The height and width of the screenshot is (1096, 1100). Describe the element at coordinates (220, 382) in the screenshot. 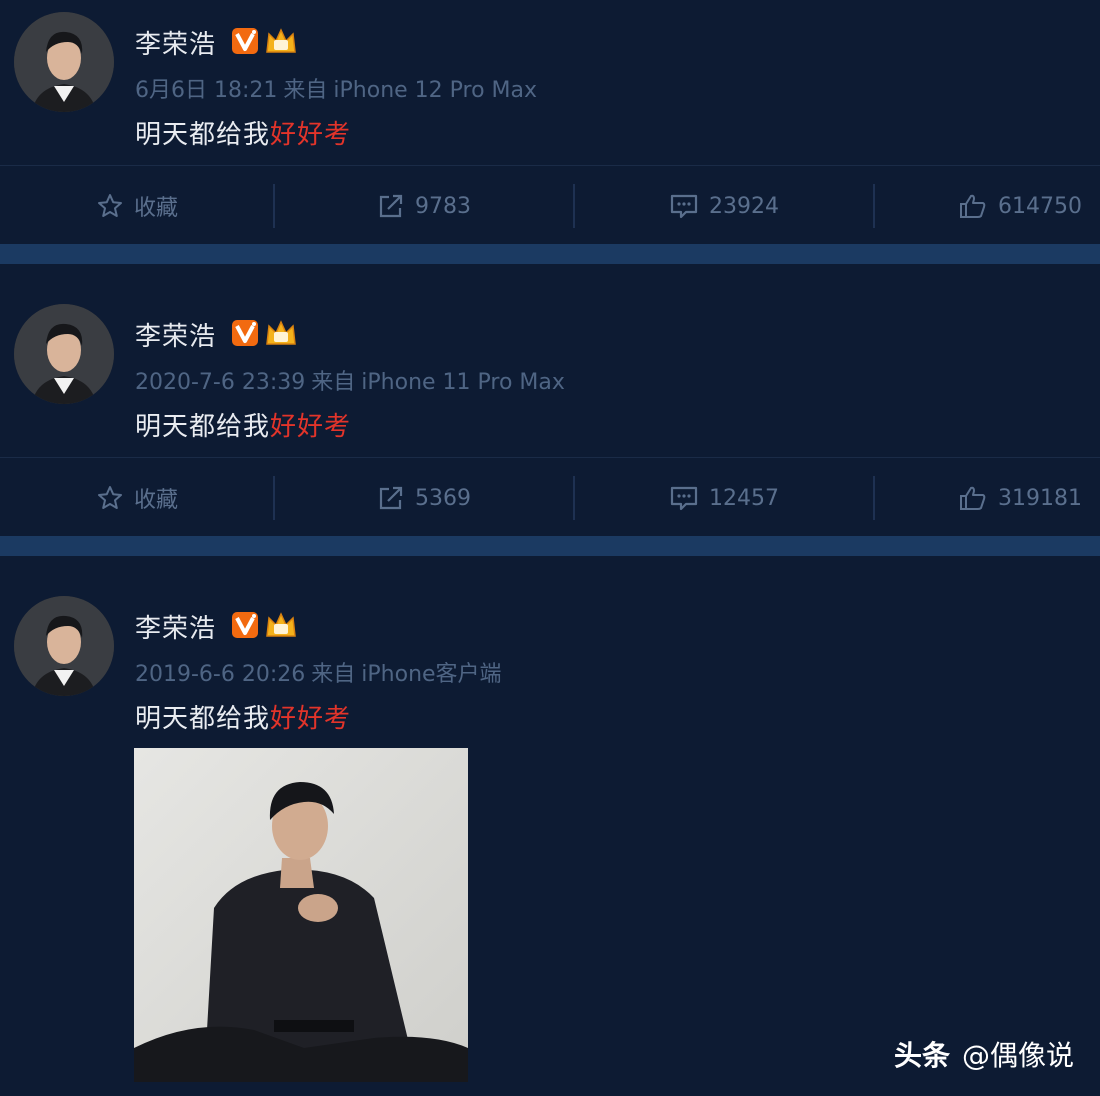

I see `post-timestamp: 2020-7-6 23:39` at that location.